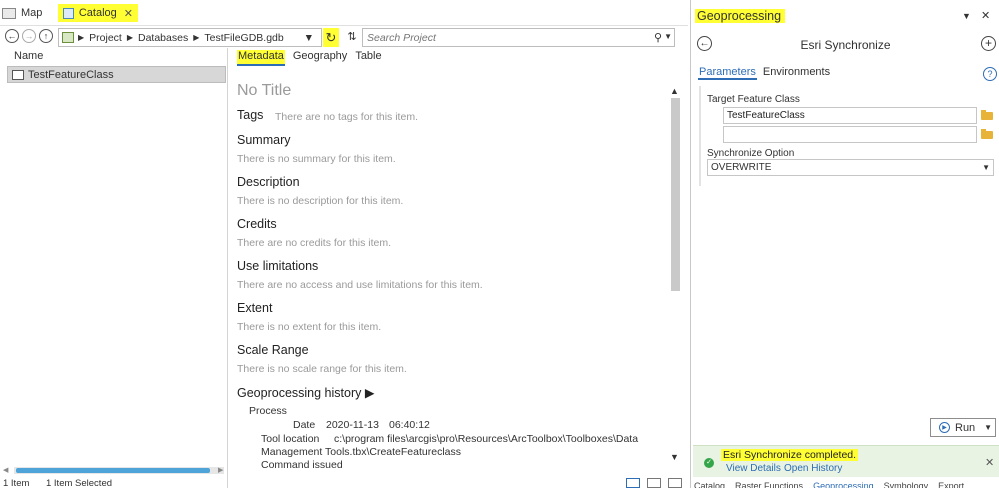  Describe the element at coordinates (128, 13) in the screenshot. I see `close-tab-icon: ✕` at that location.